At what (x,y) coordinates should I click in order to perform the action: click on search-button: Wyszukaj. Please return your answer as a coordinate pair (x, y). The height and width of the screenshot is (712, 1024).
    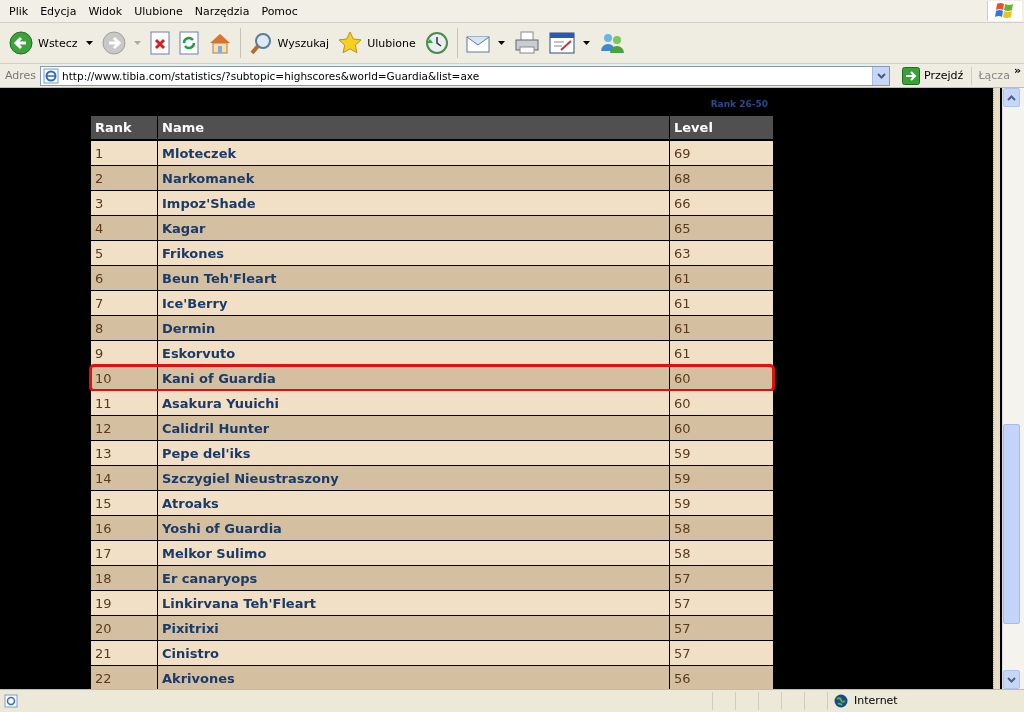
    Looking at the image, I should click on (289, 43).